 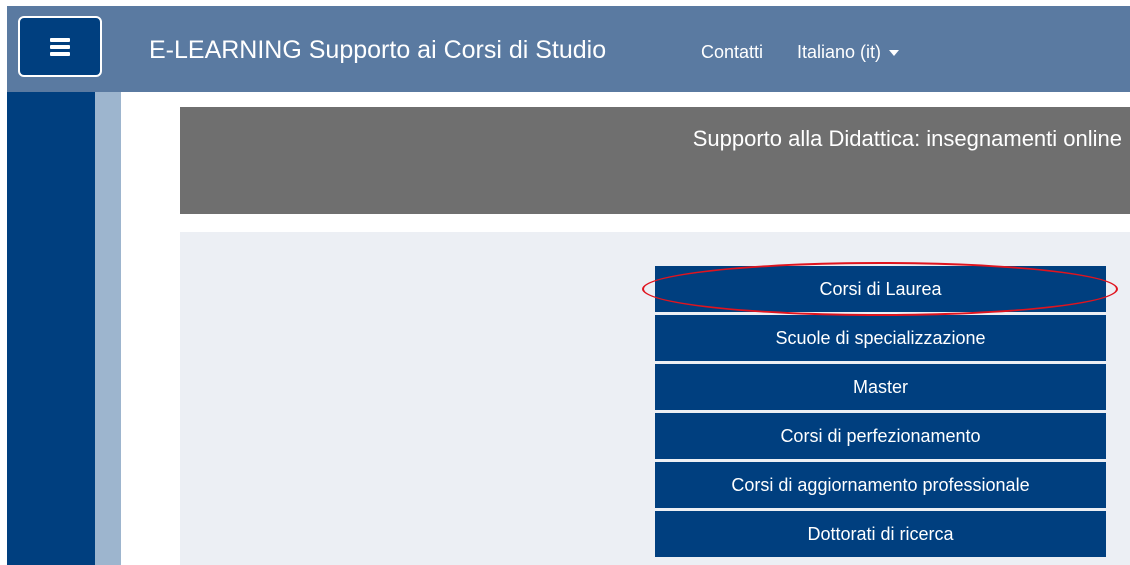 What do you see at coordinates (880, 485) in the screenshot?
I see `category-button-corsi-di-aggiornamento-professionale: Corsi di aggiornamento professionale` at bounding box center [880, 485].